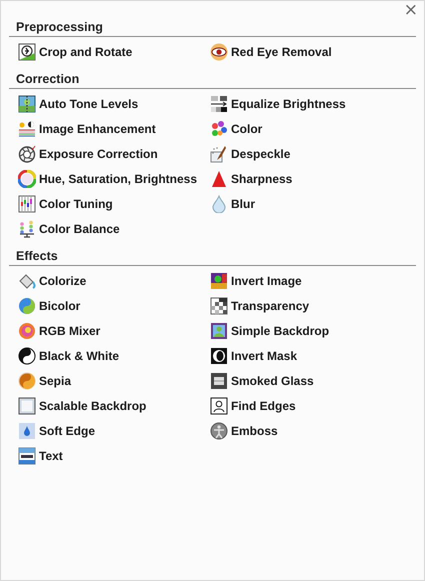 This screenshot has width=425, height=581. What do you see at coordinates (27, 331) in the screenshot?
I see `swirl-icon` at bounding box center [27, 331].